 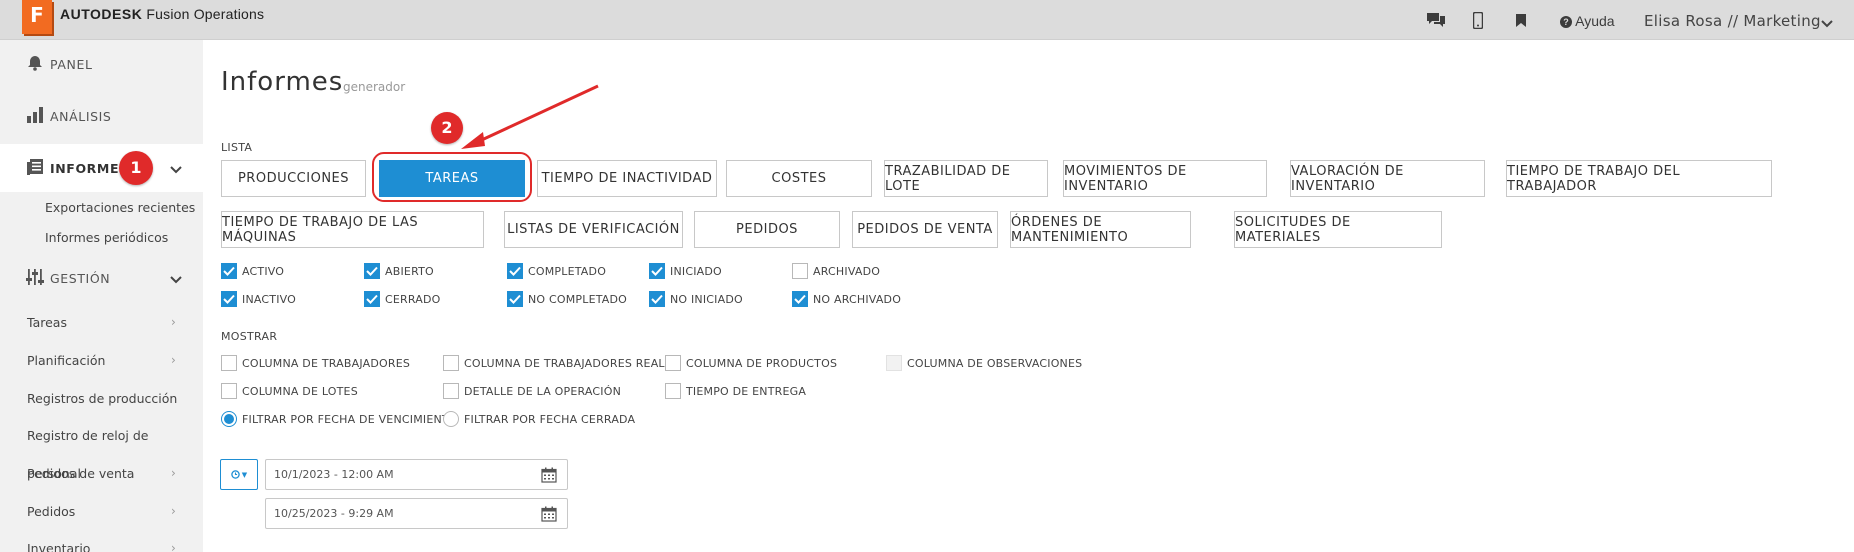 I want to click on report-button-trazabilidad-lote: TRAZABILIDAD DE LOTE, so click(x=966, y=178).